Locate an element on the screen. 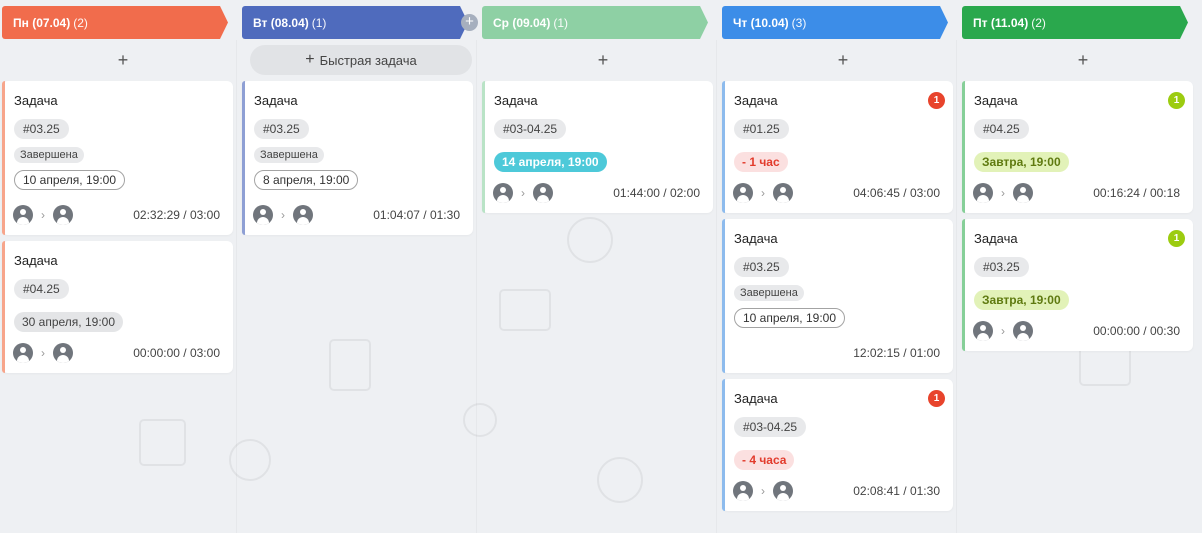 The height and width of the screenshot is (533, 1202). task-count: (2) is located at coordinates (1038, 22).